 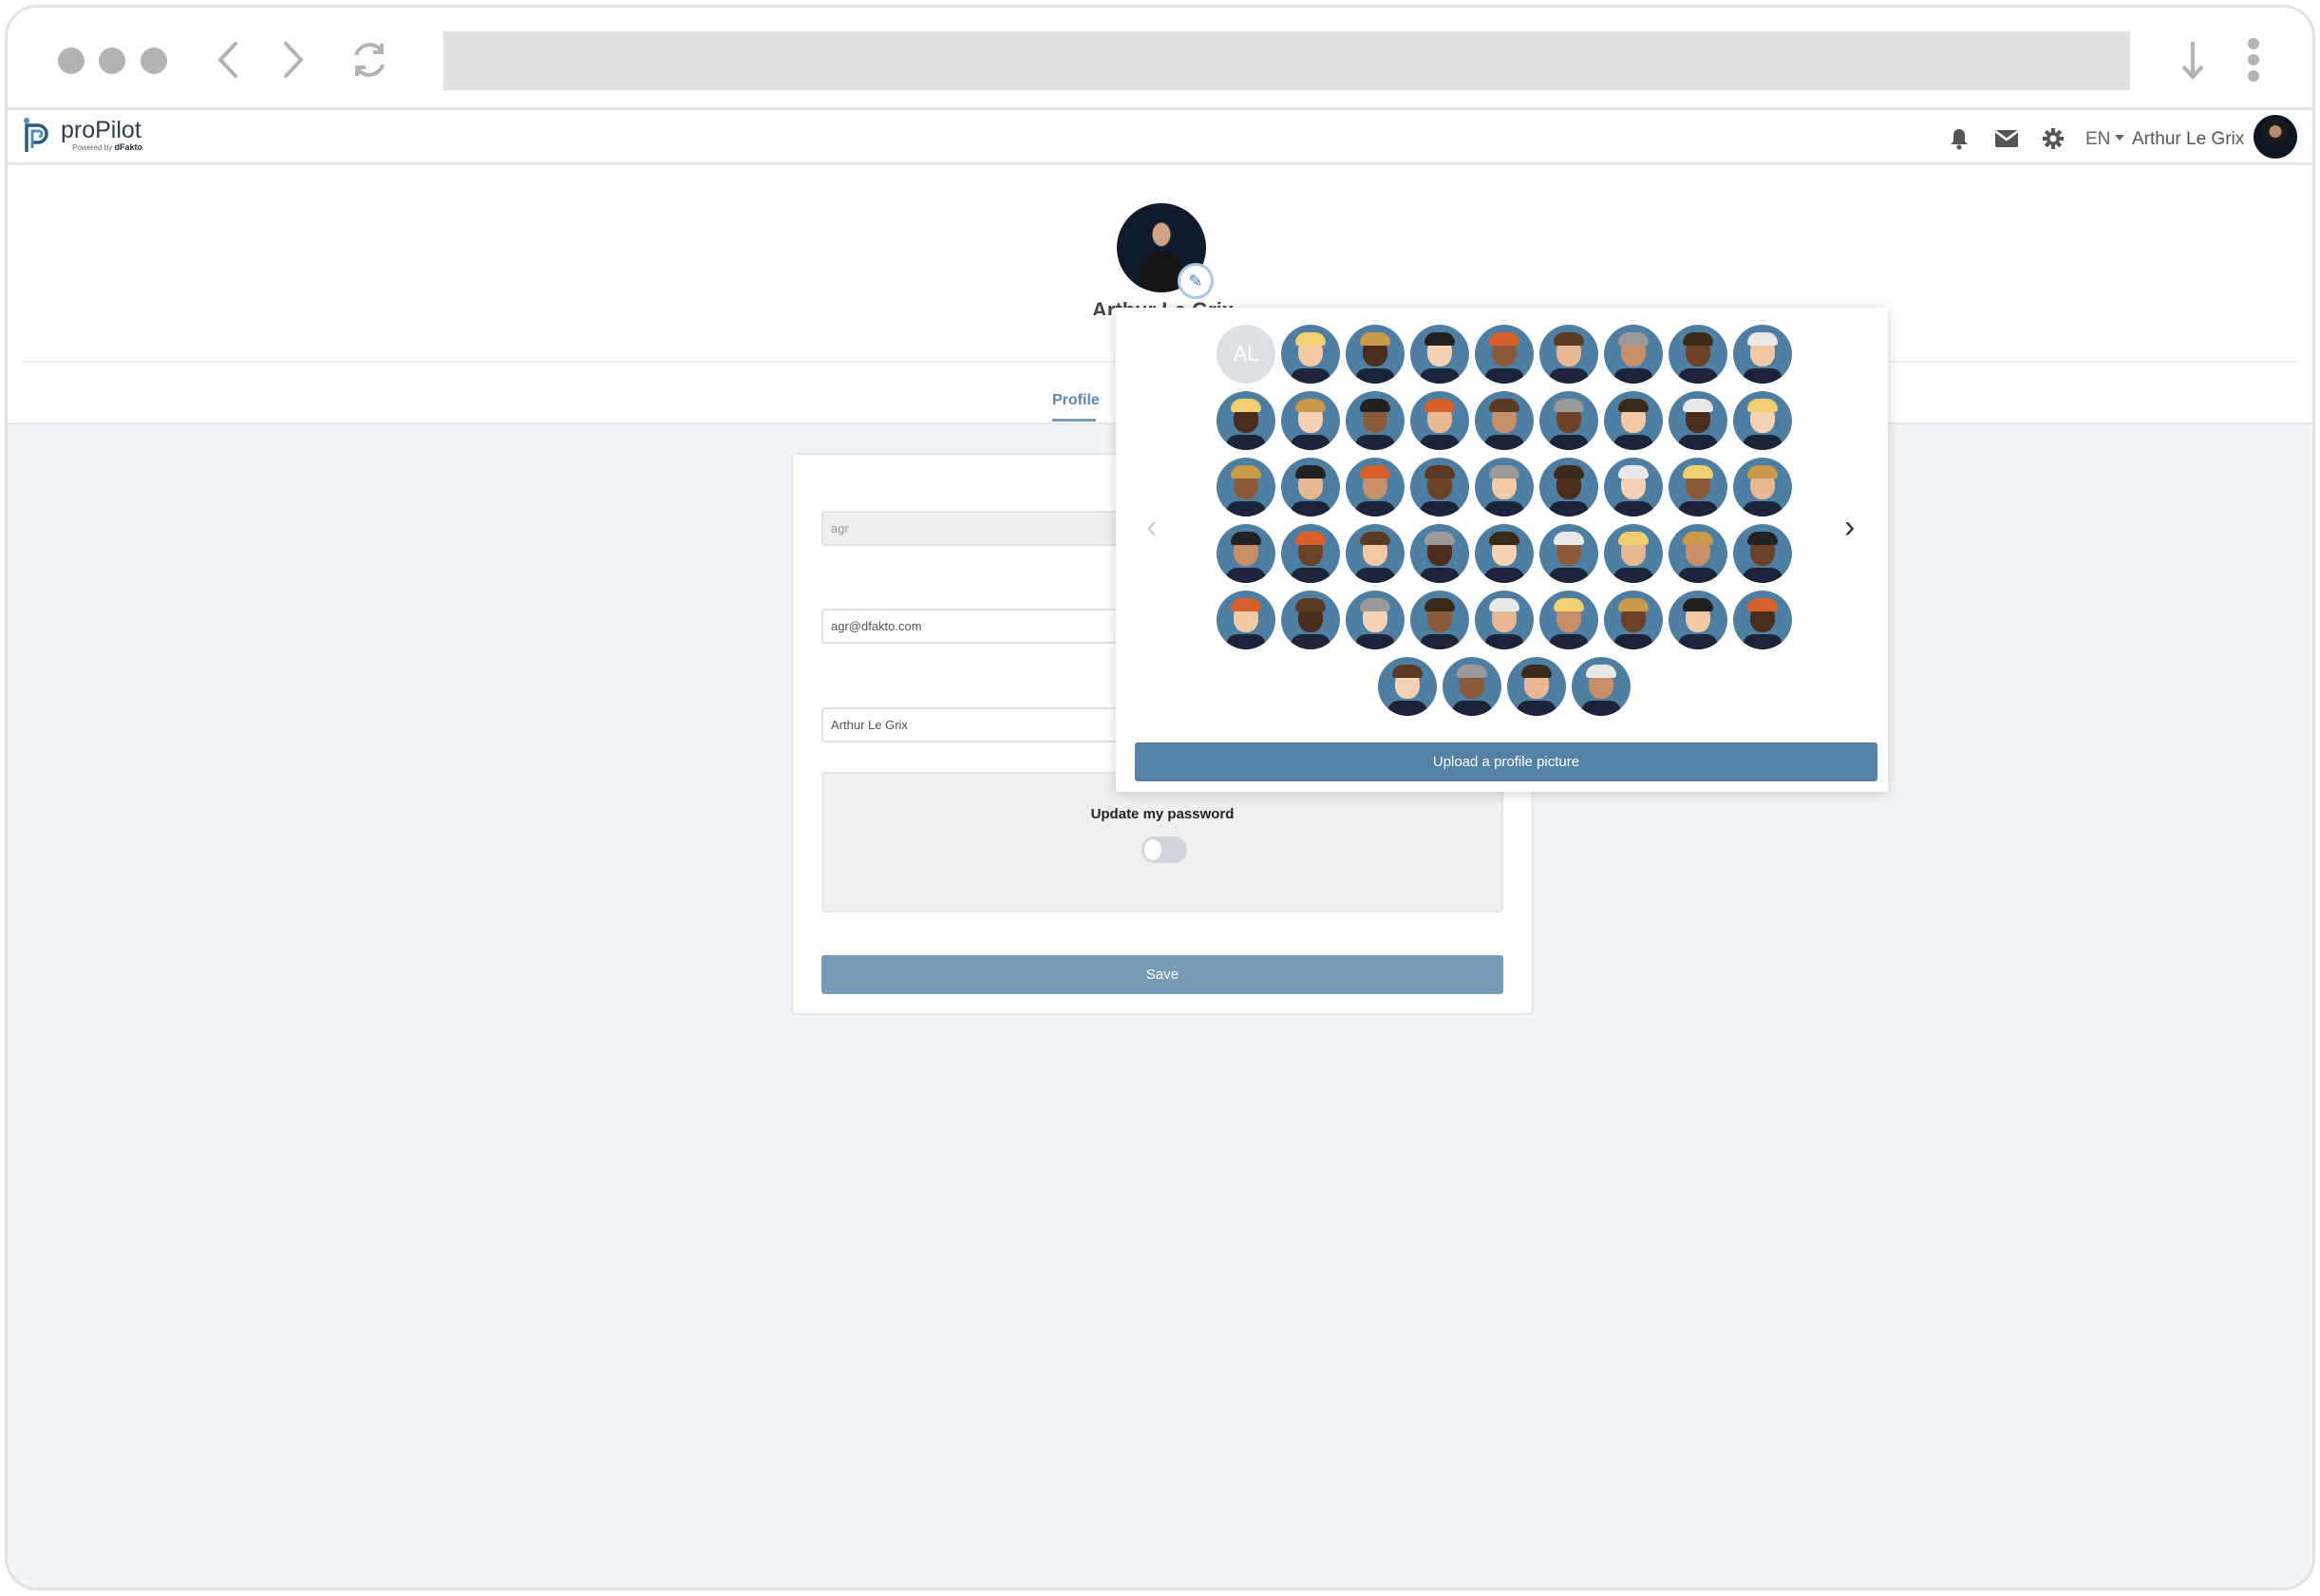 I want to click on address-bar, so click(x=1287, y=60).